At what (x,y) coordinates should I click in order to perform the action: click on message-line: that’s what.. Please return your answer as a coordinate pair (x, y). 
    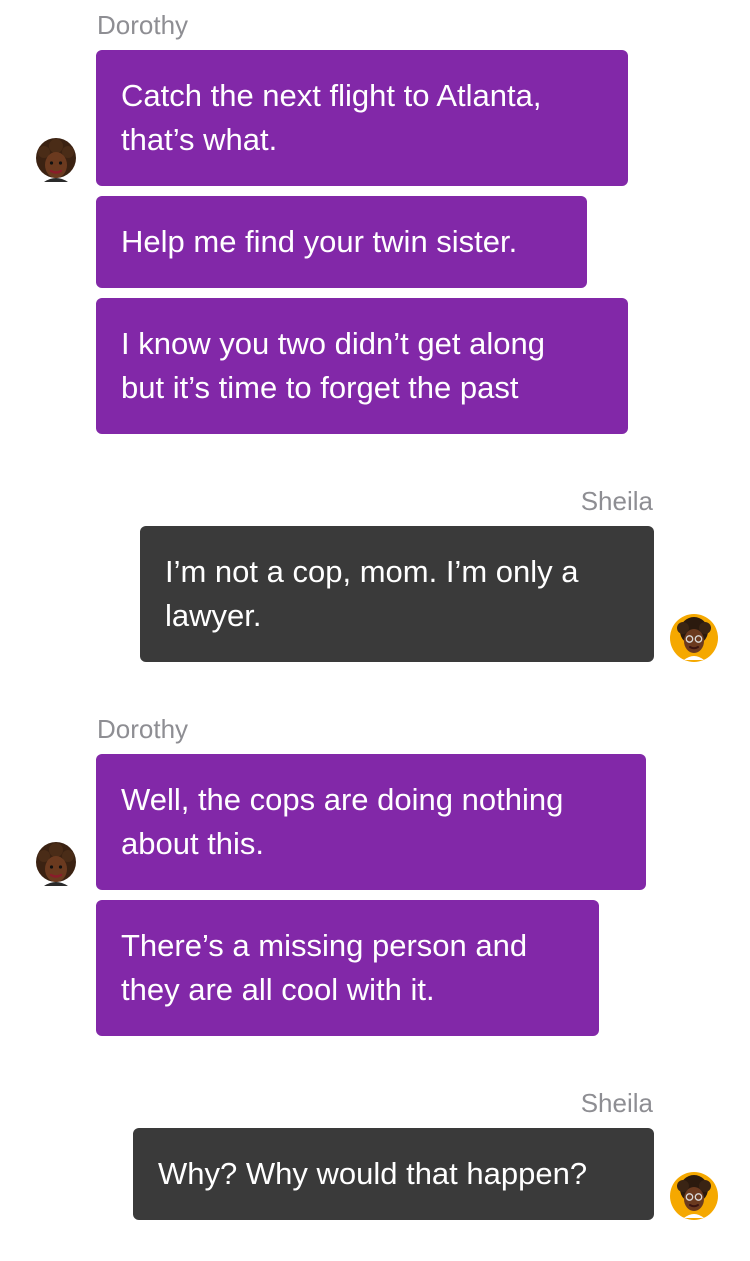
    Looking at the image, I should click on (199, 139).